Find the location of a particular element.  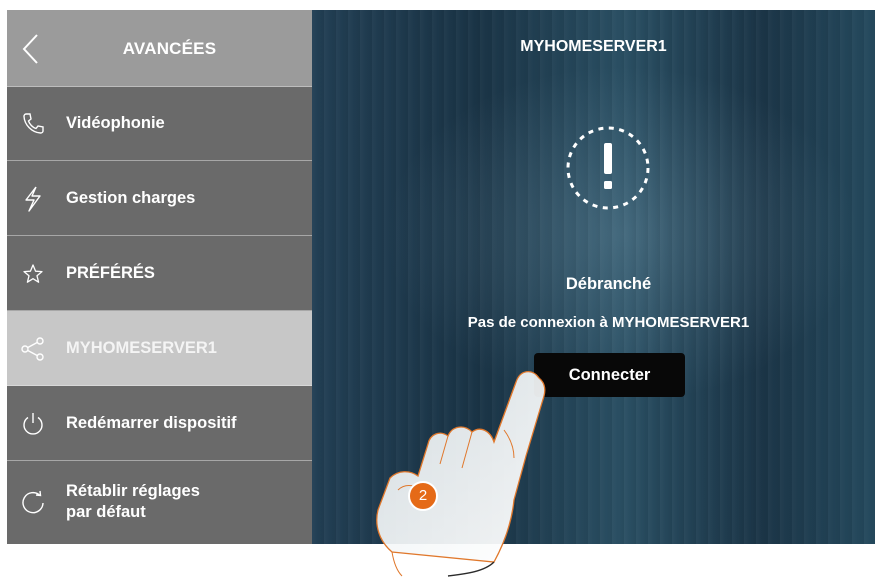

sidebar-header: AVANCÉES is located at coordinates (159, 48).